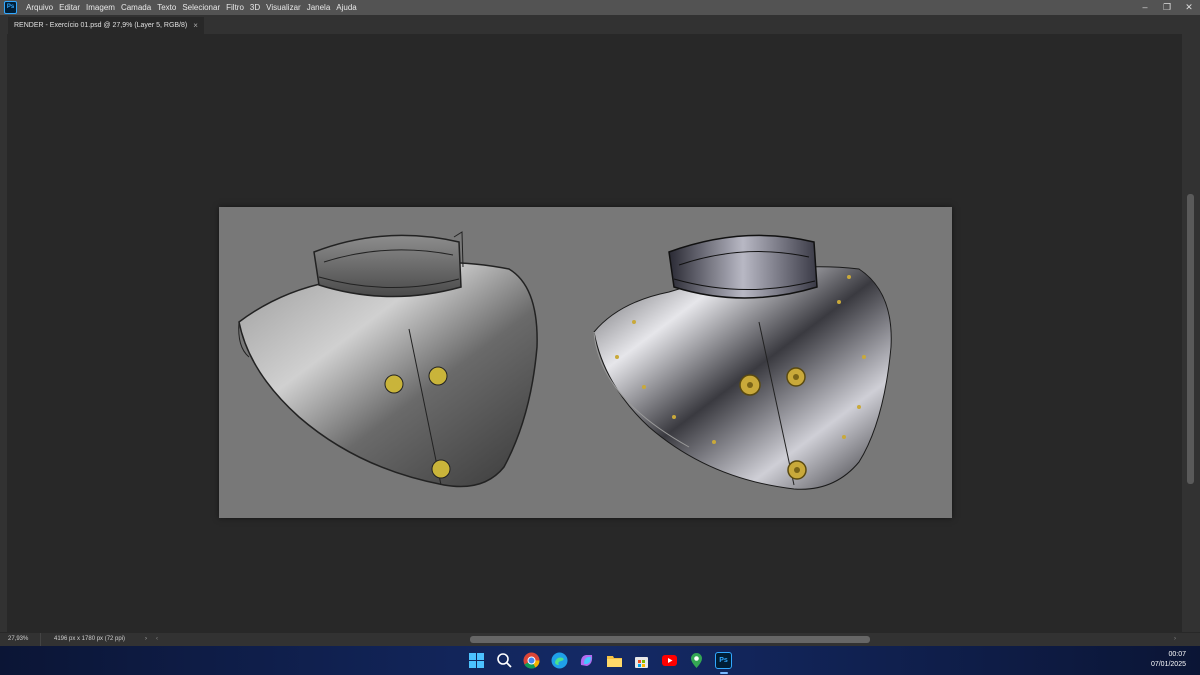 The width and height of the screenshot is (1200, 675). I want to click on copilot-icon, so click(586, 660).